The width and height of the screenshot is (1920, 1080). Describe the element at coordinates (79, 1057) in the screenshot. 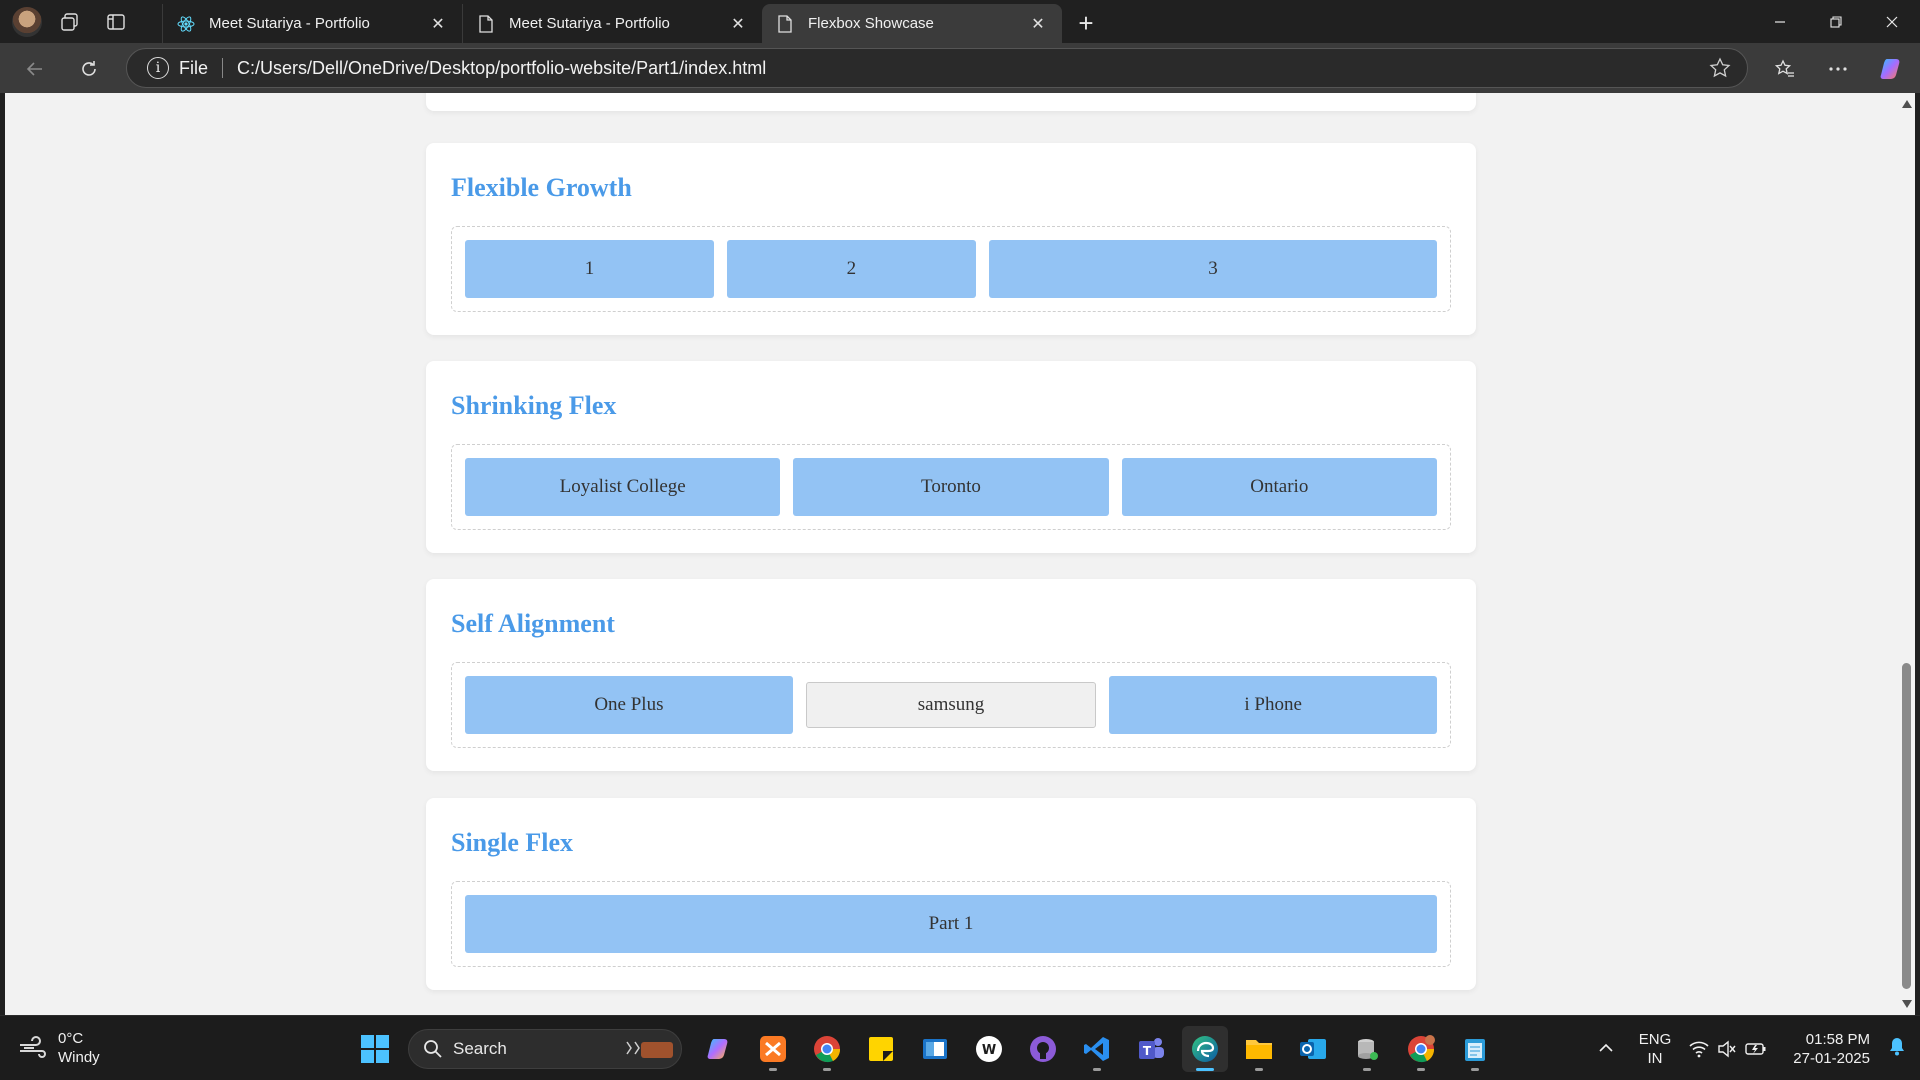

I see `weather-condition: Windy` at that location.